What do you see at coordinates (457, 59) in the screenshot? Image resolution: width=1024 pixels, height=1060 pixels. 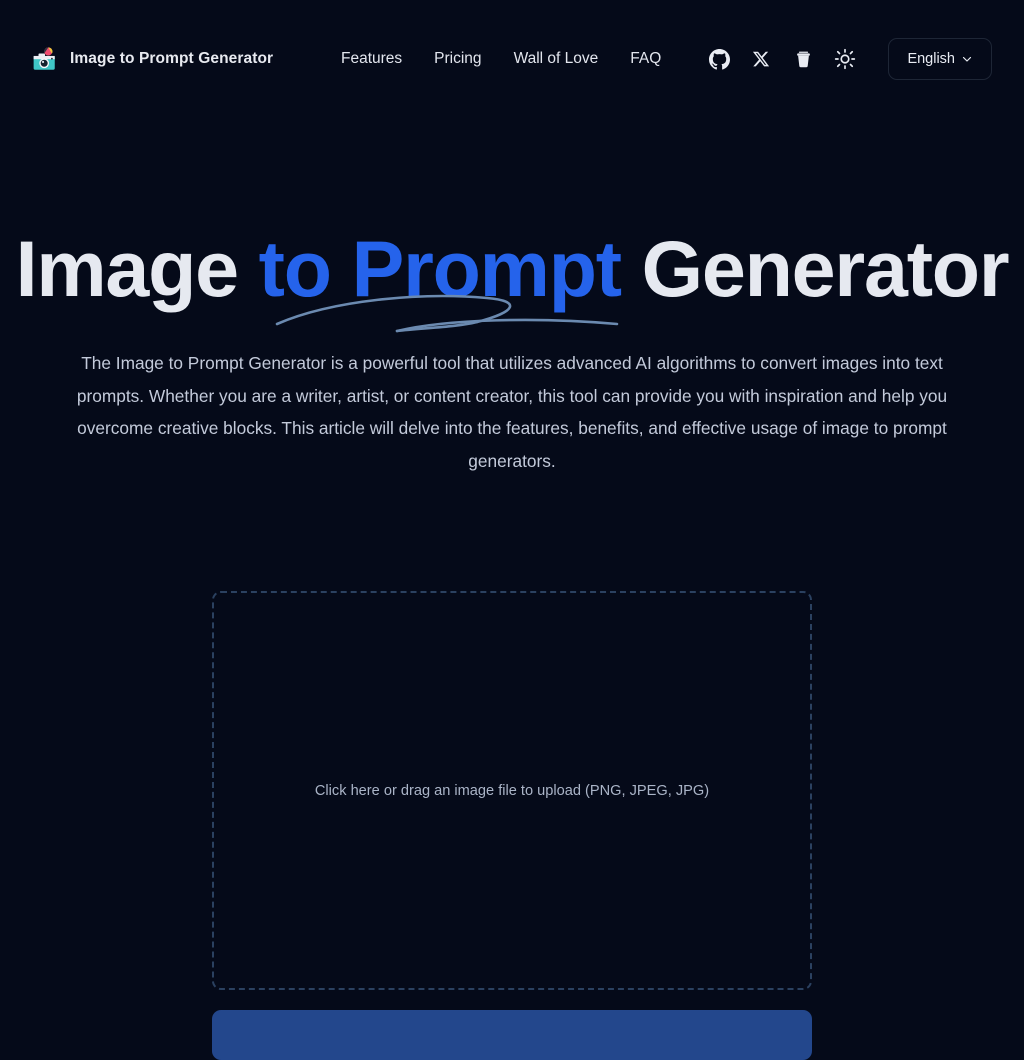 I see `nav-item-pricing: Pricing` at bounding box center [457, 59].